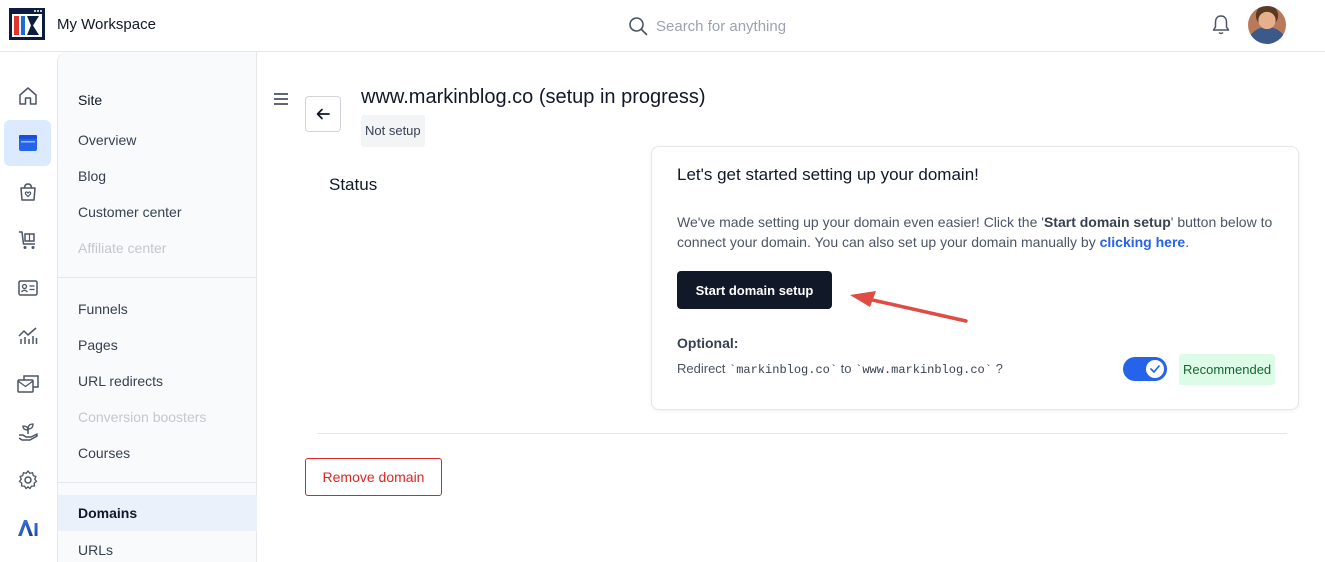 Image resolution: width=1325 pixels, height=562 pixels. What do you see at coordinates (27, 480) in the screenshot?
I see `settings-icon` at bounding box center [27, 480].